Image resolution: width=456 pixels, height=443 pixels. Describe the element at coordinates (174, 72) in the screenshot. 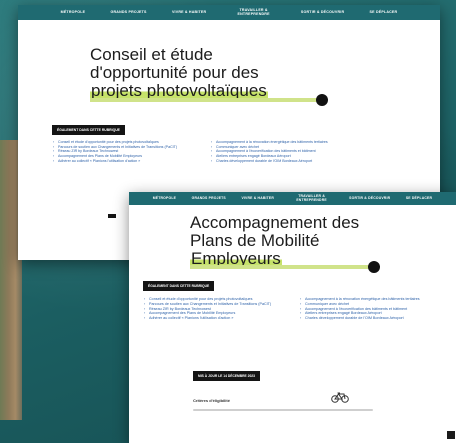

I see `title-line-2: d'opportunité pour des` at that location.